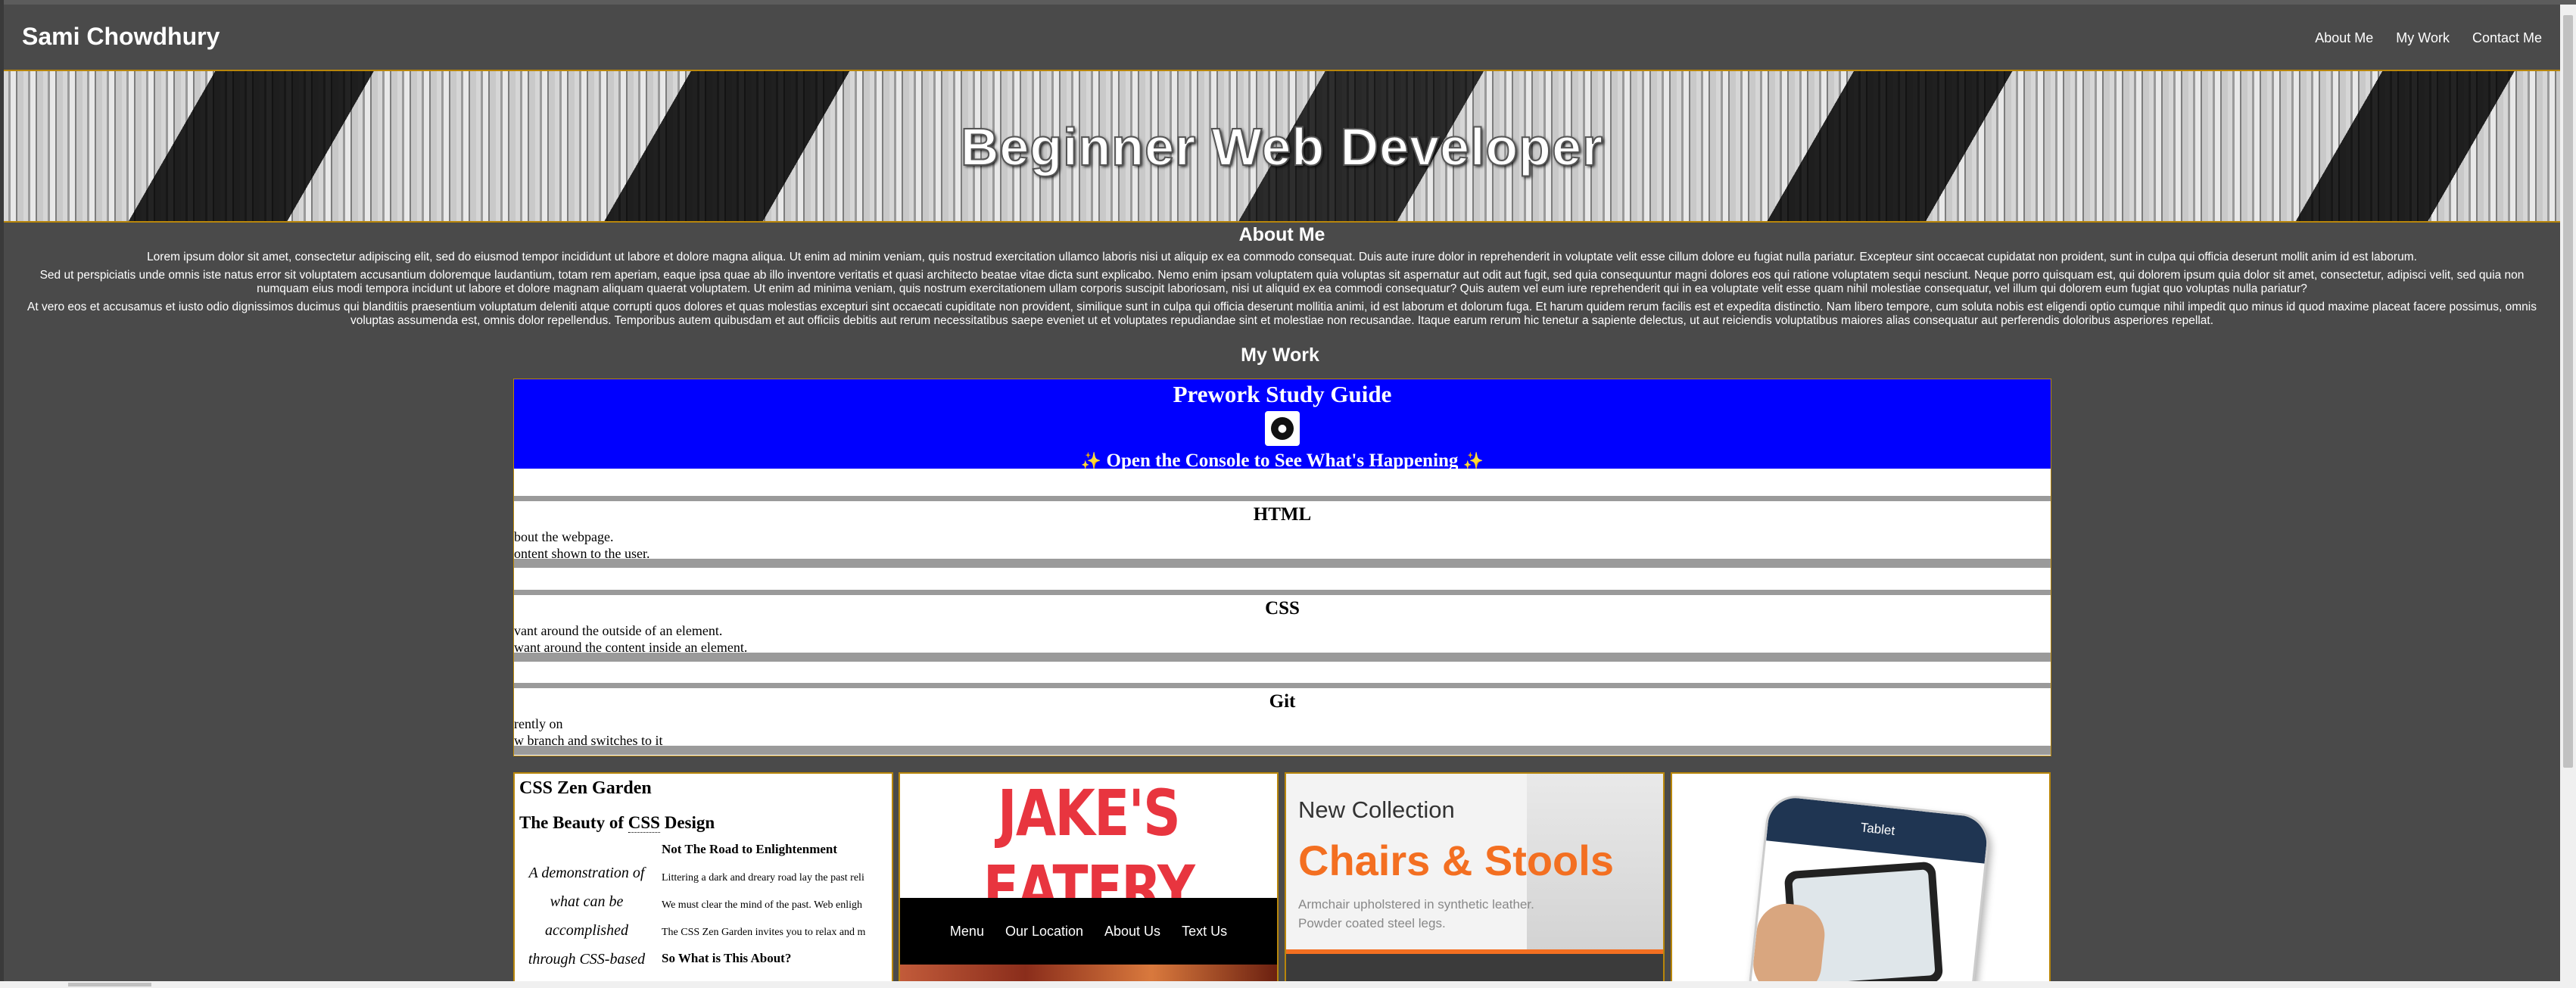 The width and height of the screenshot is (2576, 988). I want to click on nav-links: About Me My Work Contact Me, so click(2428, 38).